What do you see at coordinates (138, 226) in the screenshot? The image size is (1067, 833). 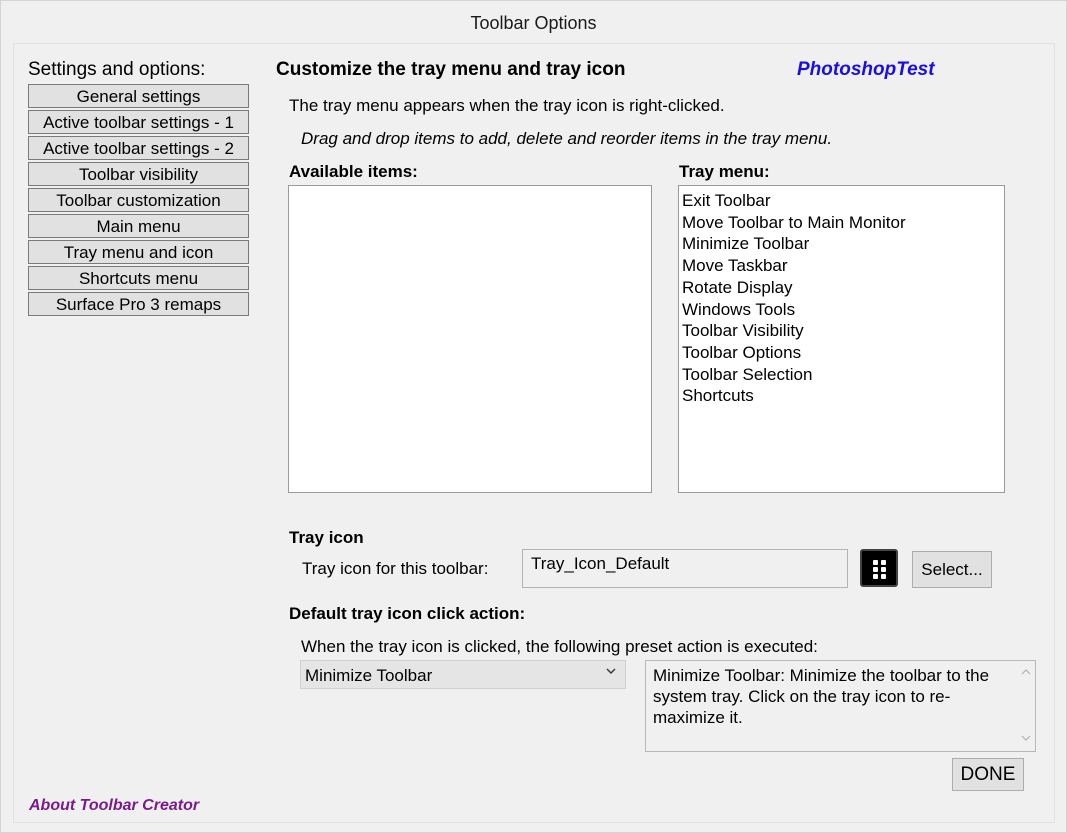 I see `sidebar-item-main-menu: Main menu` at bounding box center [138, 226].